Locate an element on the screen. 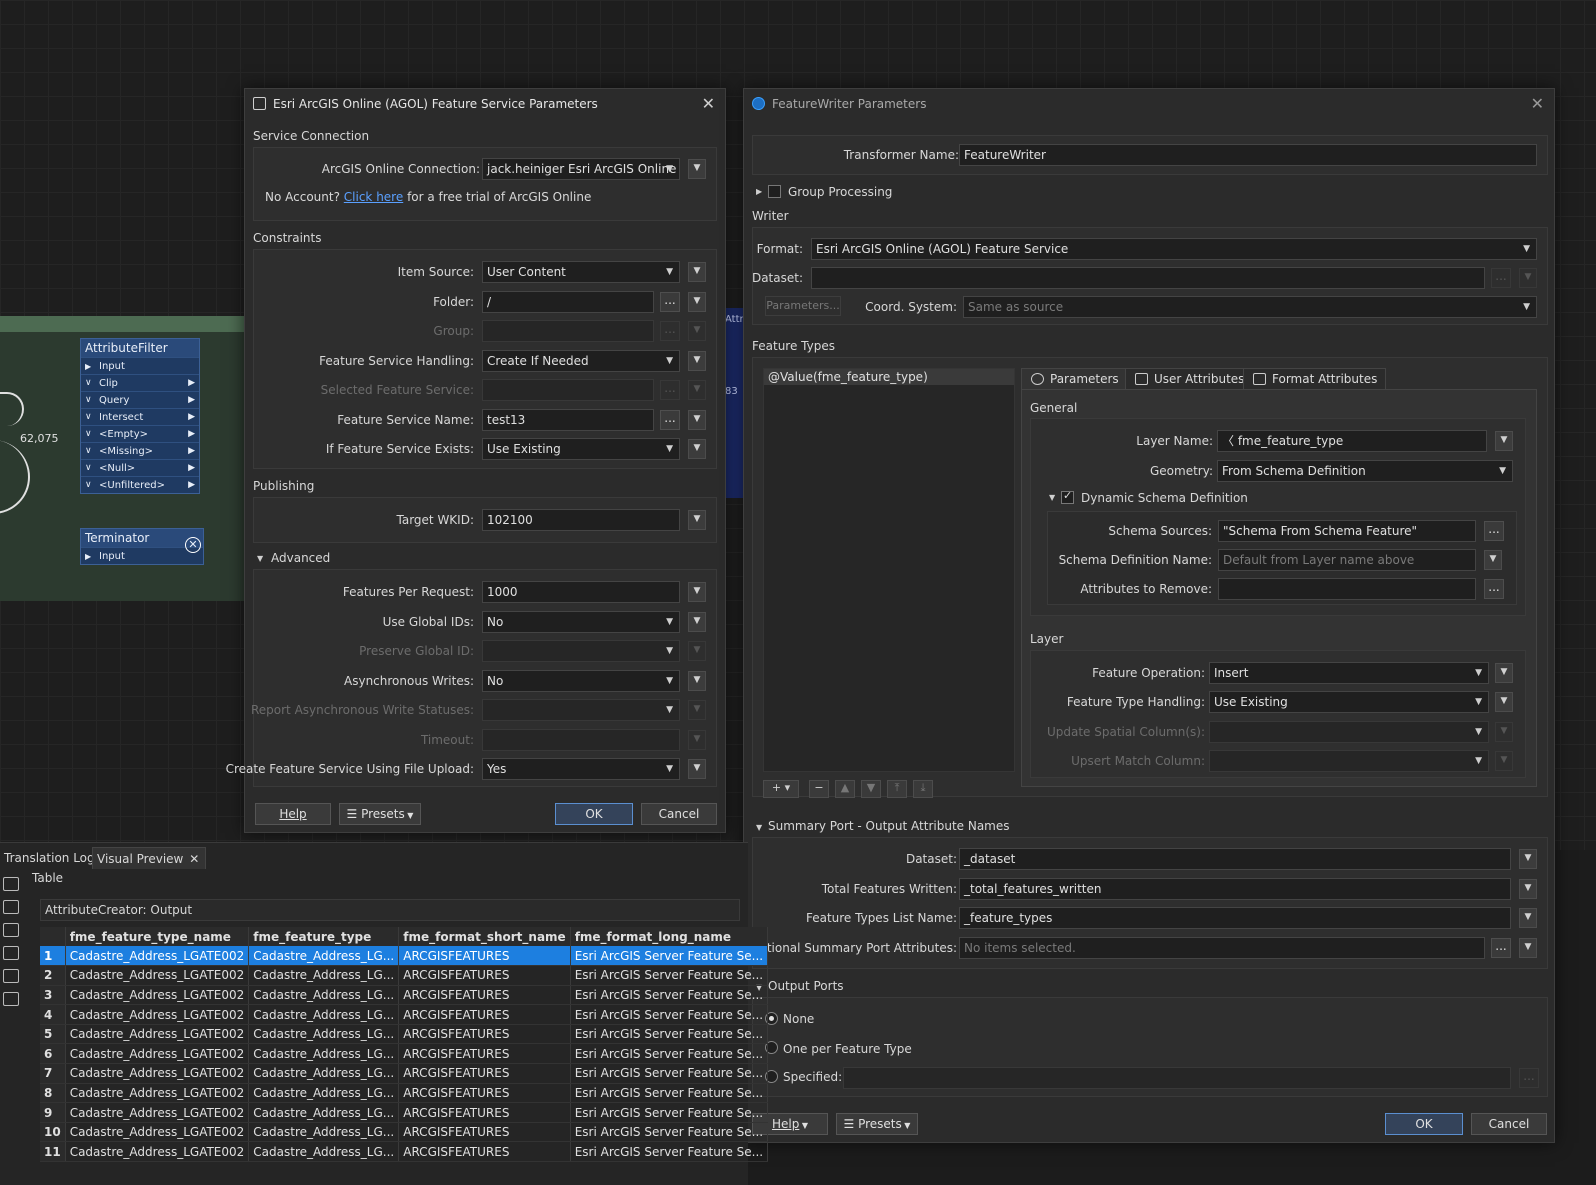  node-output-port: <Unfiltered> ▶ is located at coordinates (140, 485).